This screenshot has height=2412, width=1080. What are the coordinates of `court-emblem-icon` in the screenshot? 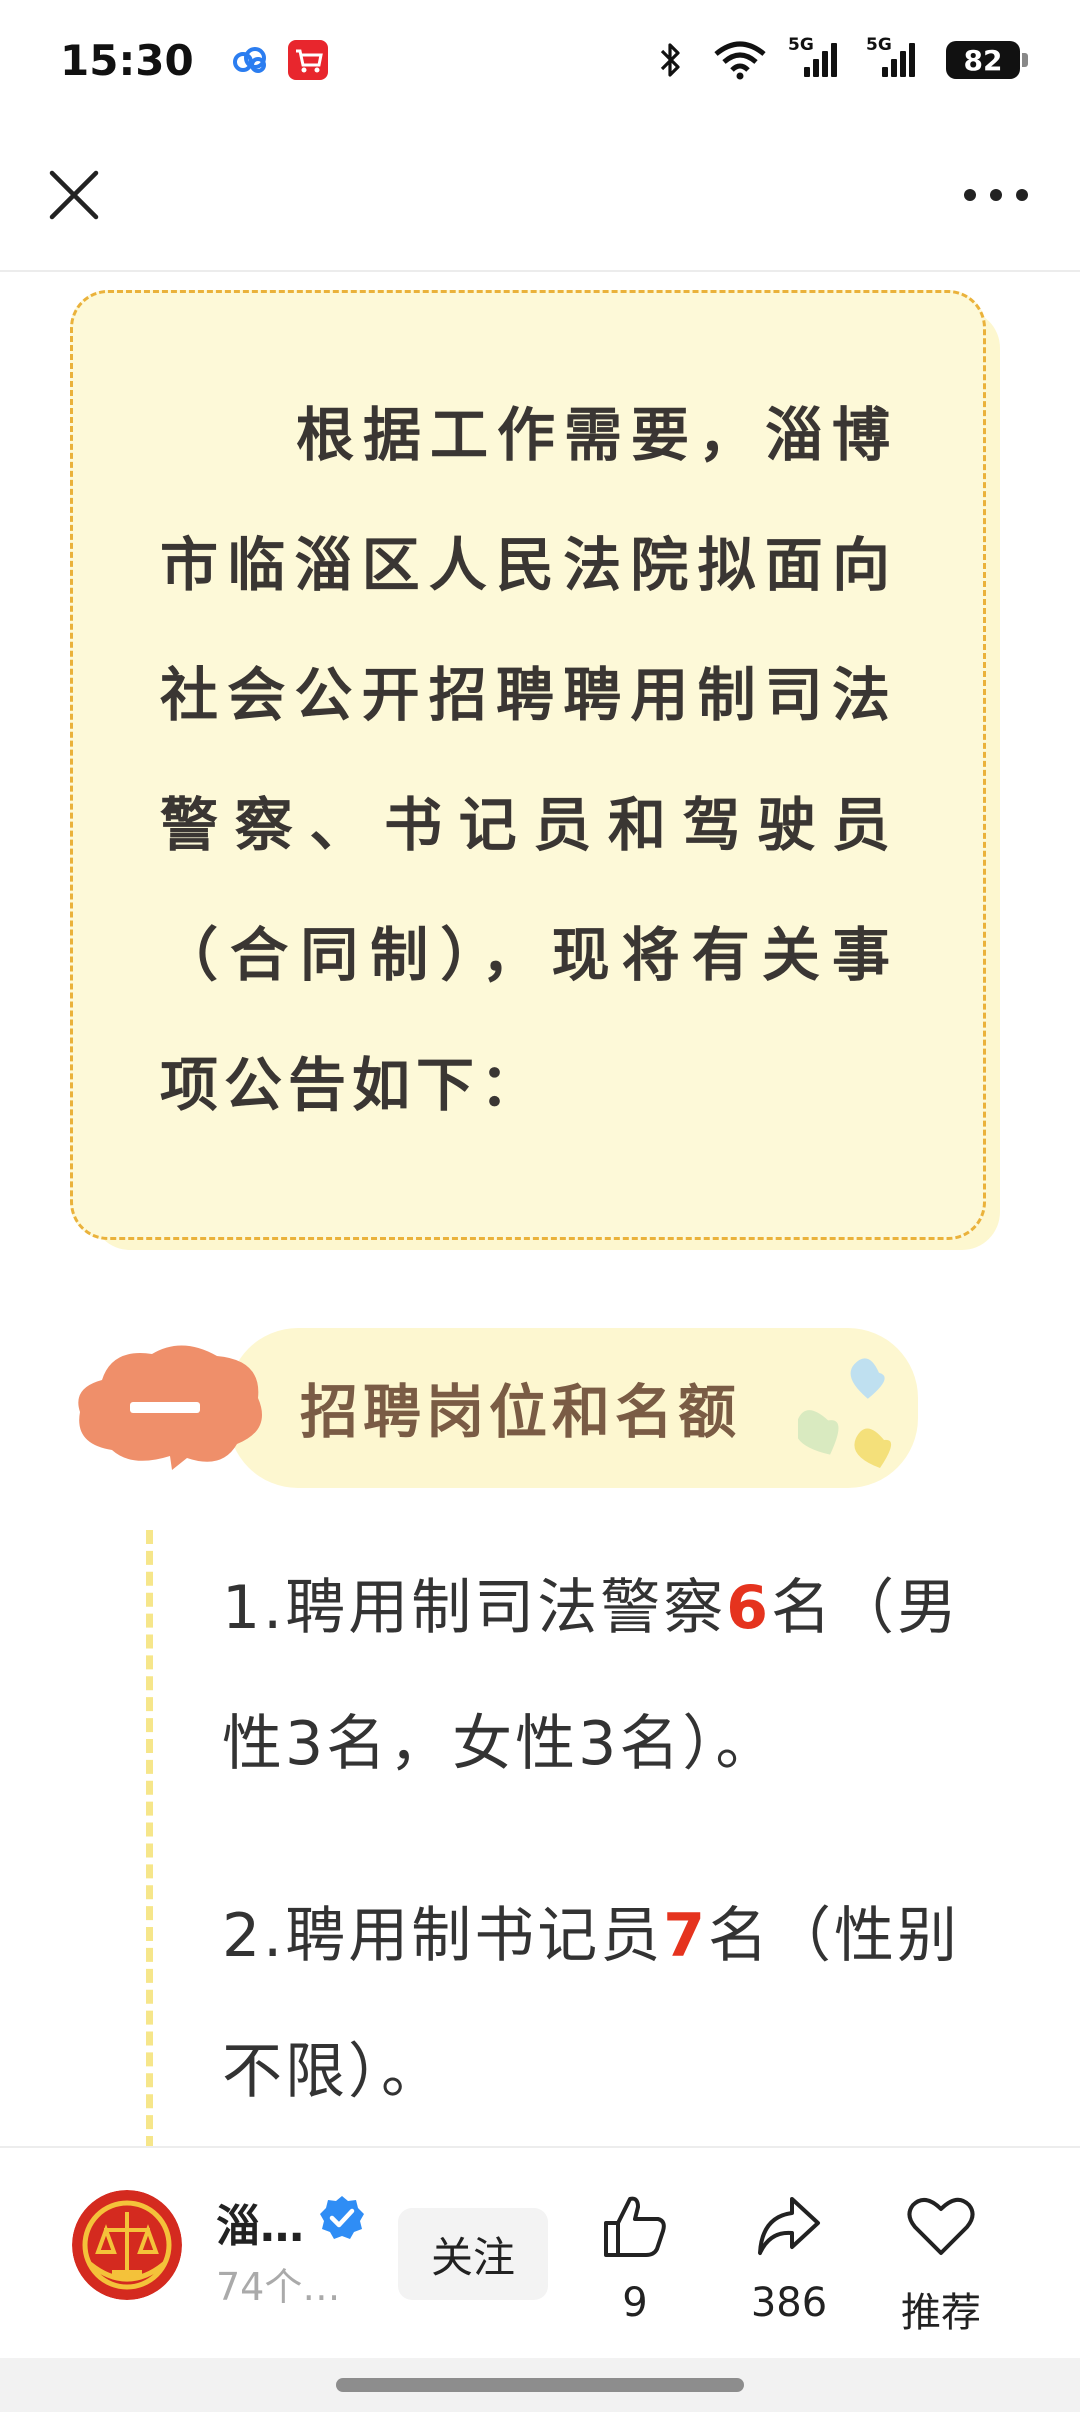 It's located at (127, 2245).